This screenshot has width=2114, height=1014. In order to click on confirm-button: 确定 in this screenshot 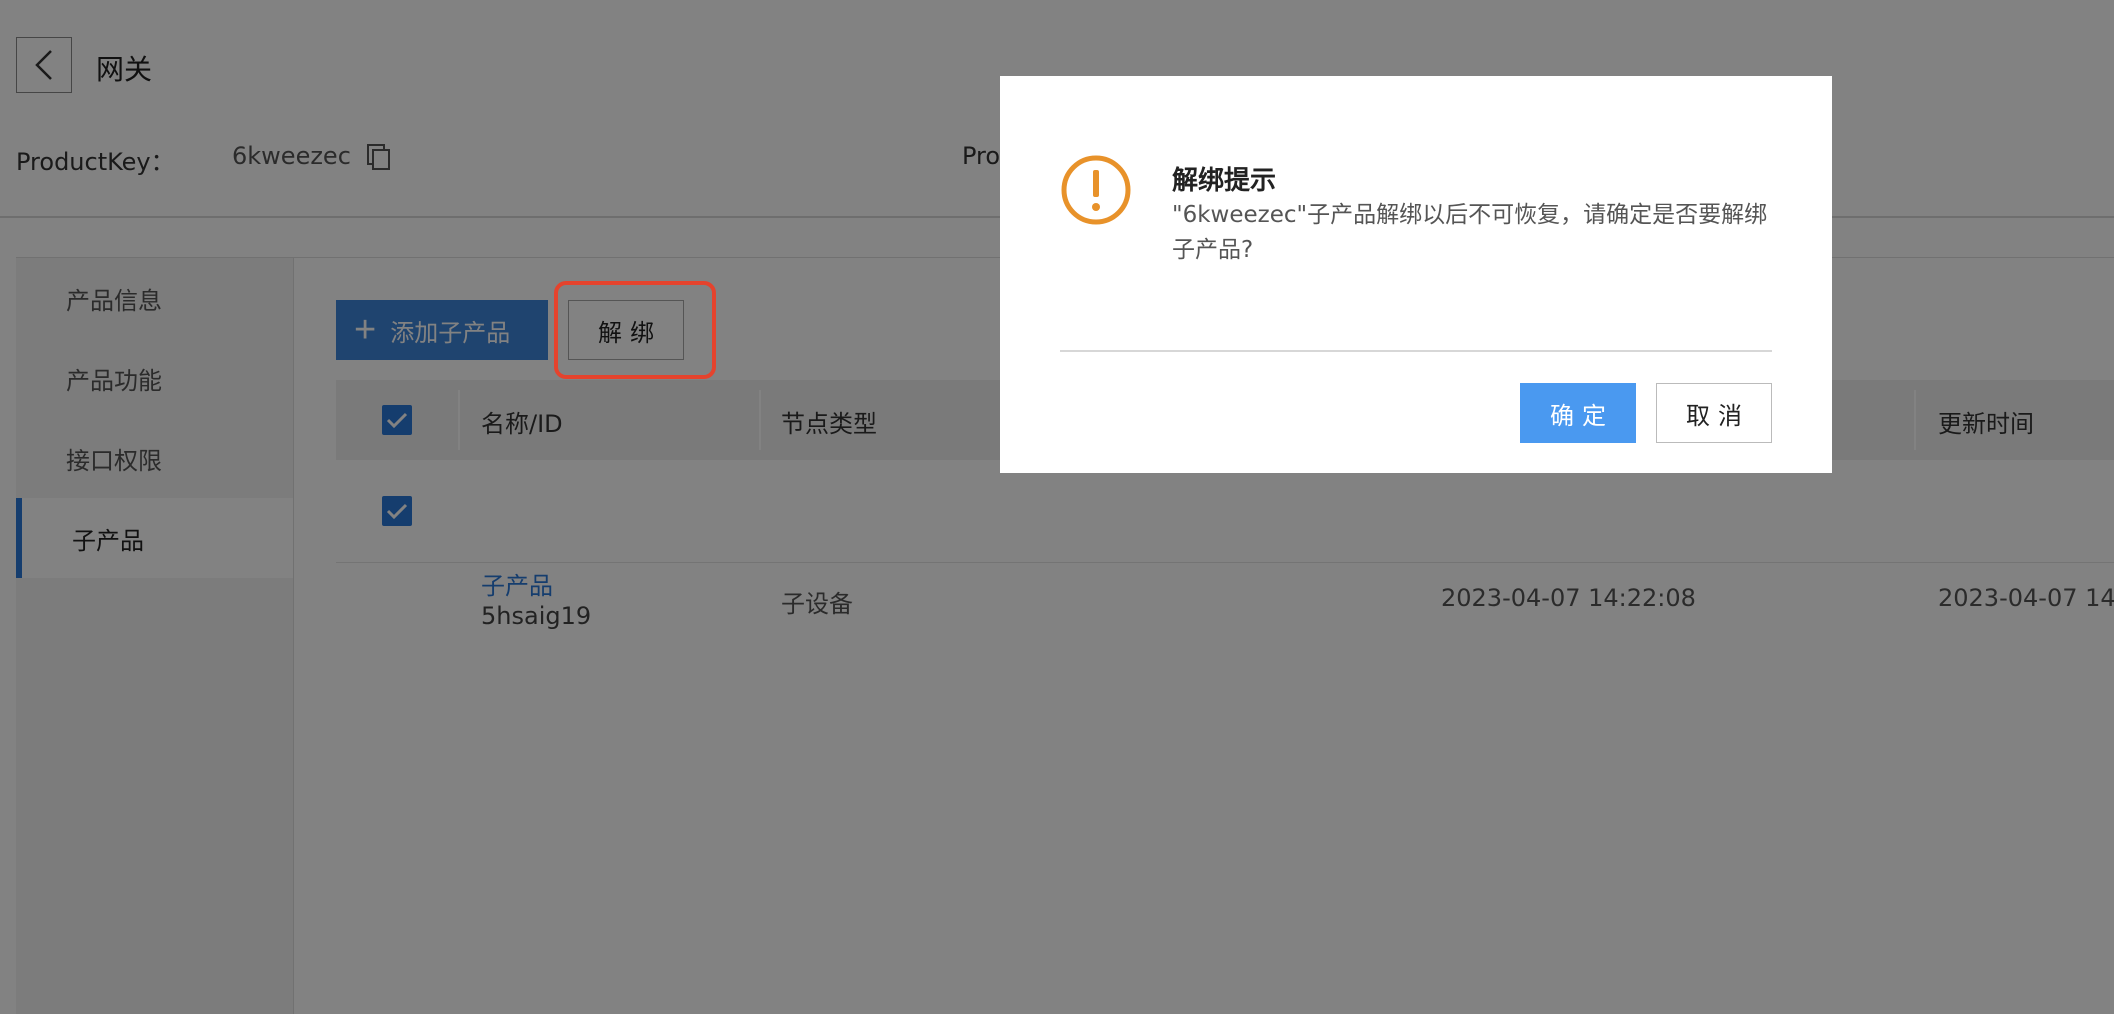, I will do `click(1578, 413)`.